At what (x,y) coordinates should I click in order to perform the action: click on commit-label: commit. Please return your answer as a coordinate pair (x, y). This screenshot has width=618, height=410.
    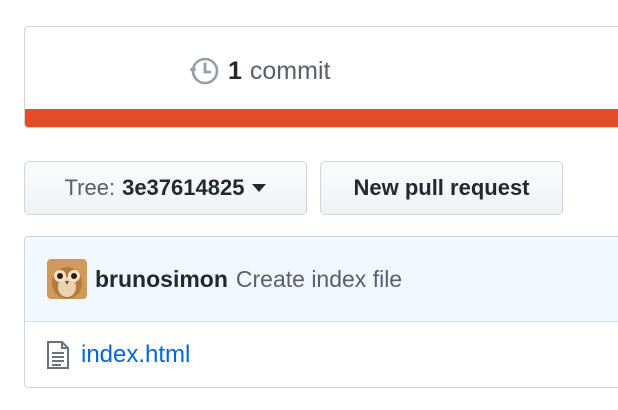
    Looking at the image, I should click on (290, 70).